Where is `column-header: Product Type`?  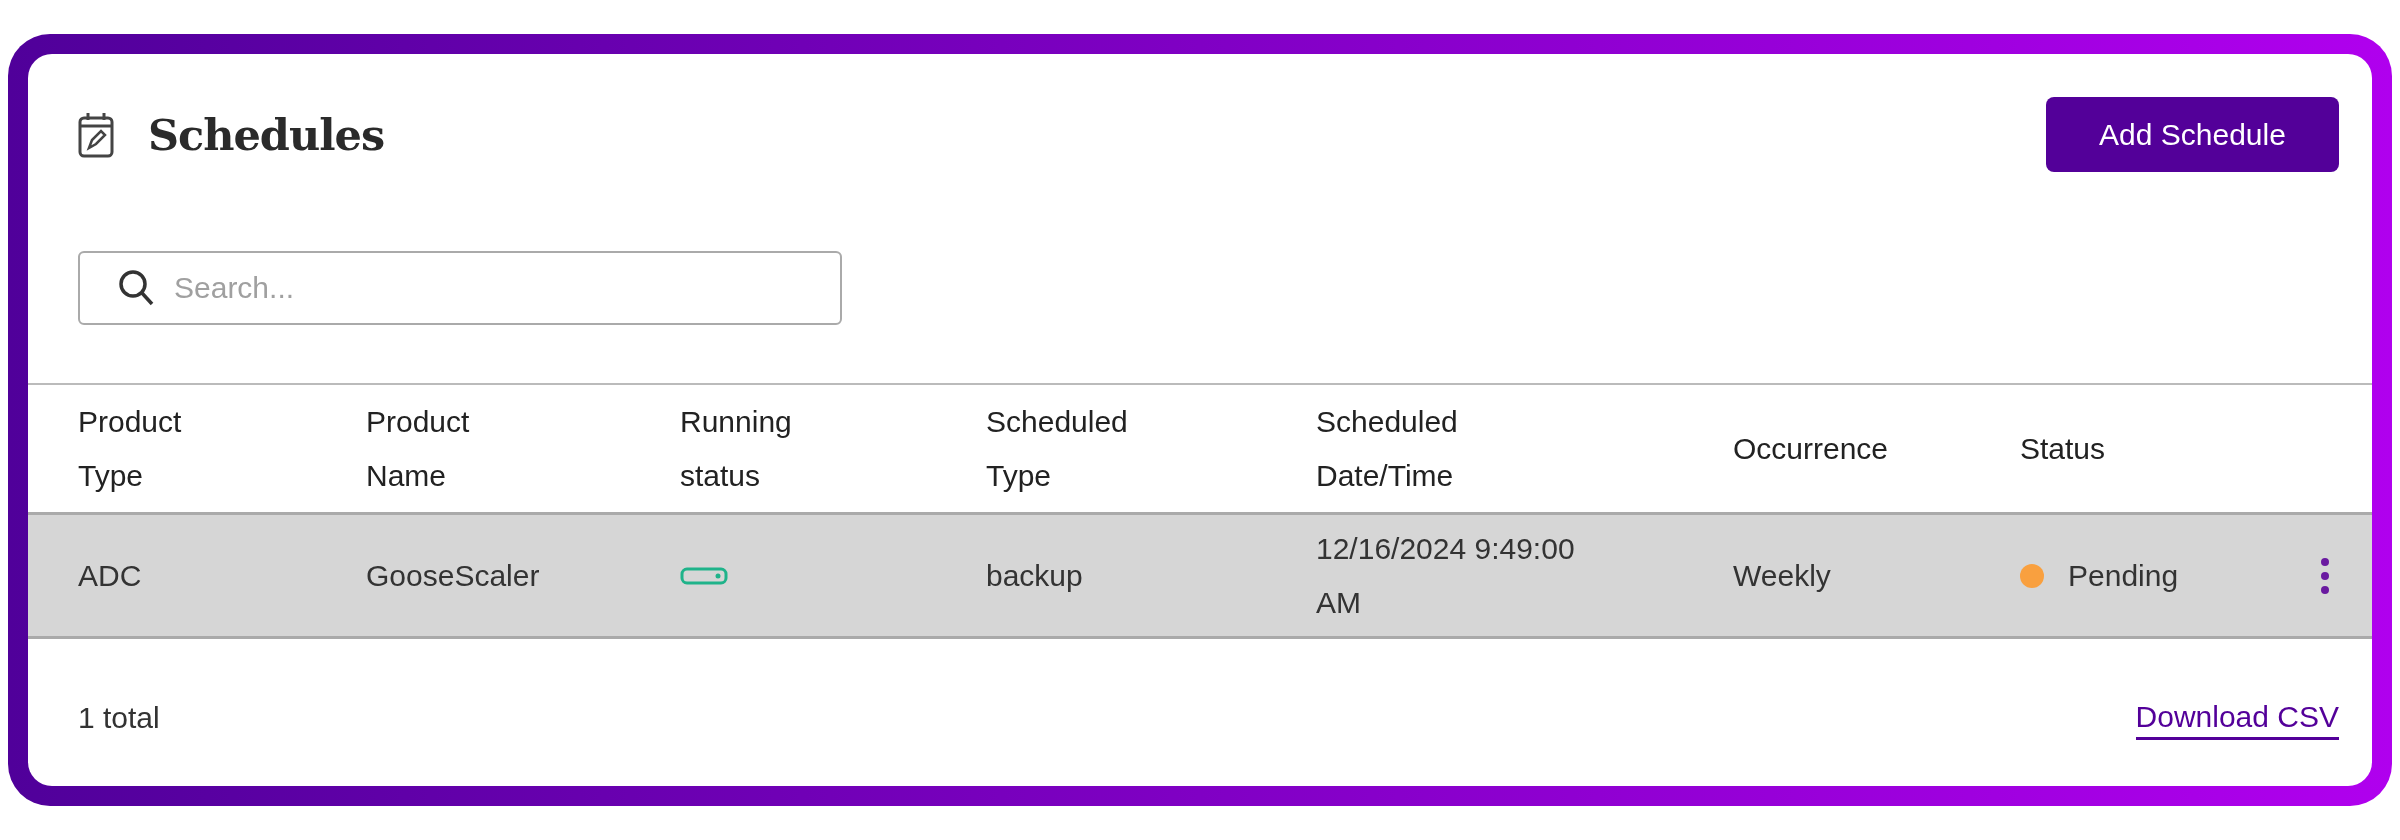 column-header: Product Type is located at coordinates (130, 448).